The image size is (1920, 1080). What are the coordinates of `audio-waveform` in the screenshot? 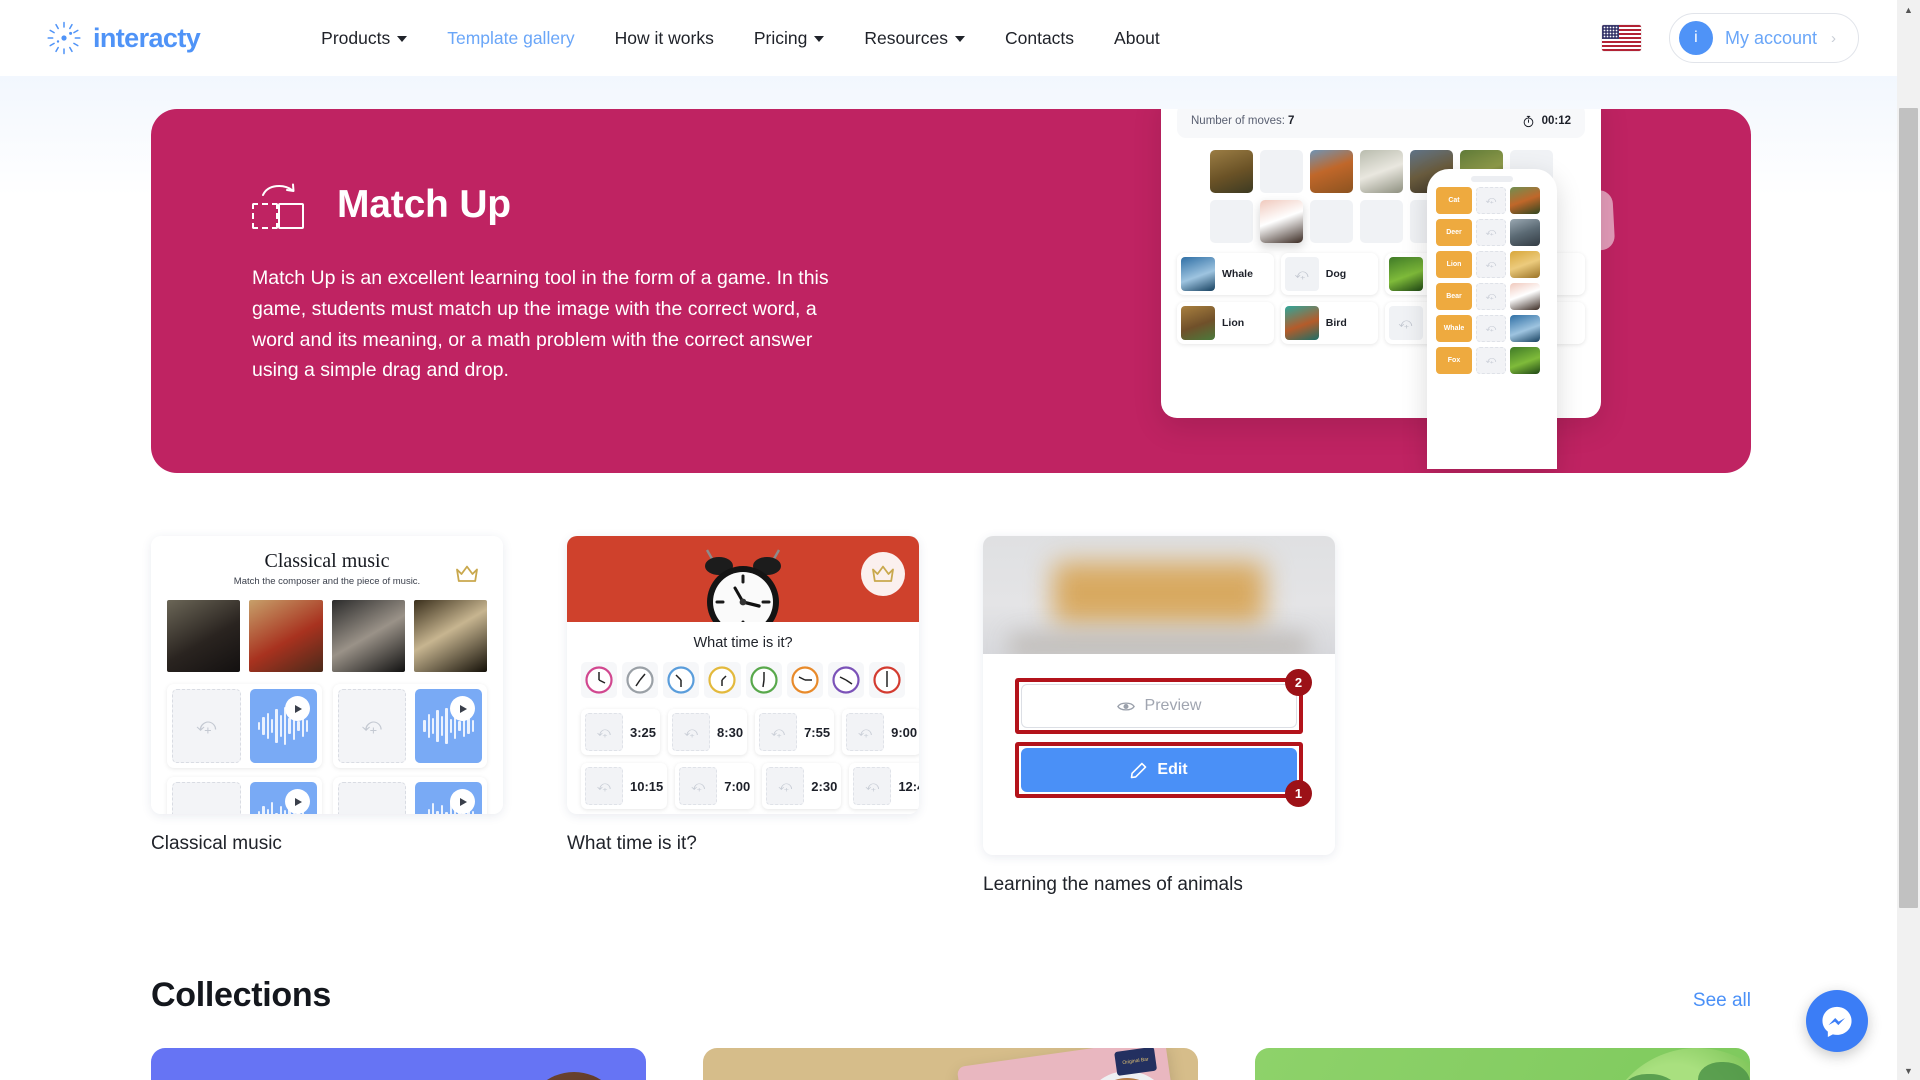 It's located at (283, 798).